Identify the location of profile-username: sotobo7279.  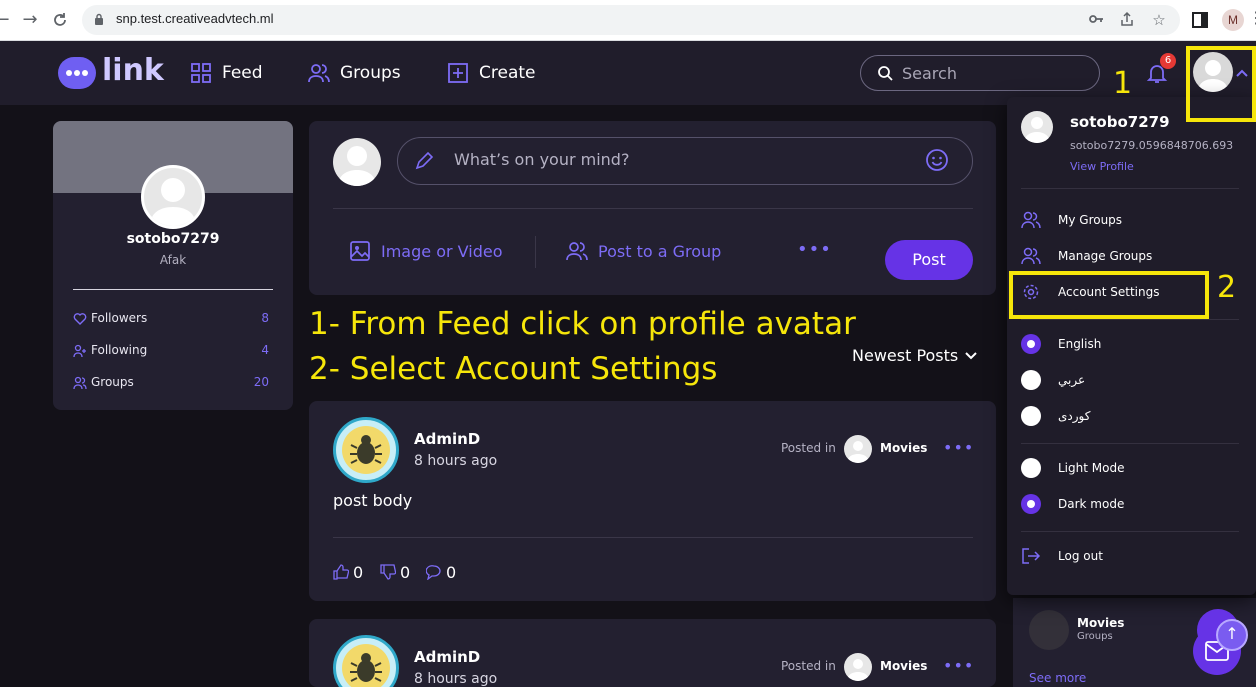
(173, 239).